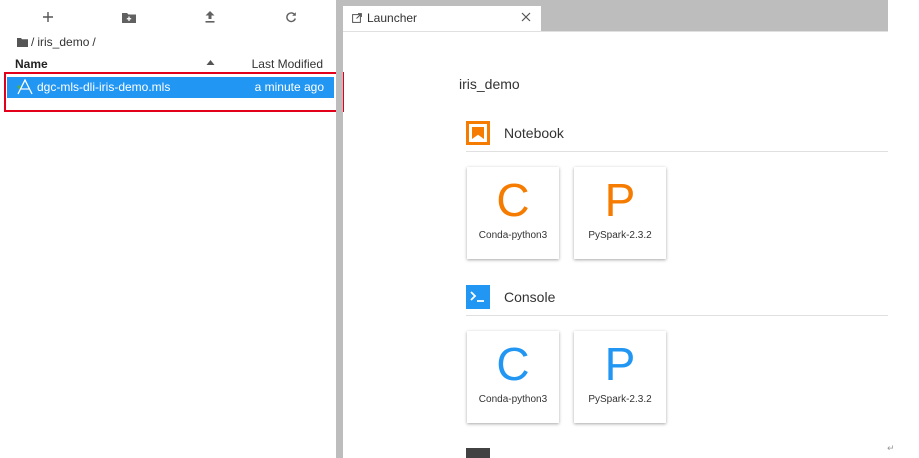 The image size is (919, 458). I want to click on notebook-pyspark-card: P PySpark-2.3.2, so click(620, 213).